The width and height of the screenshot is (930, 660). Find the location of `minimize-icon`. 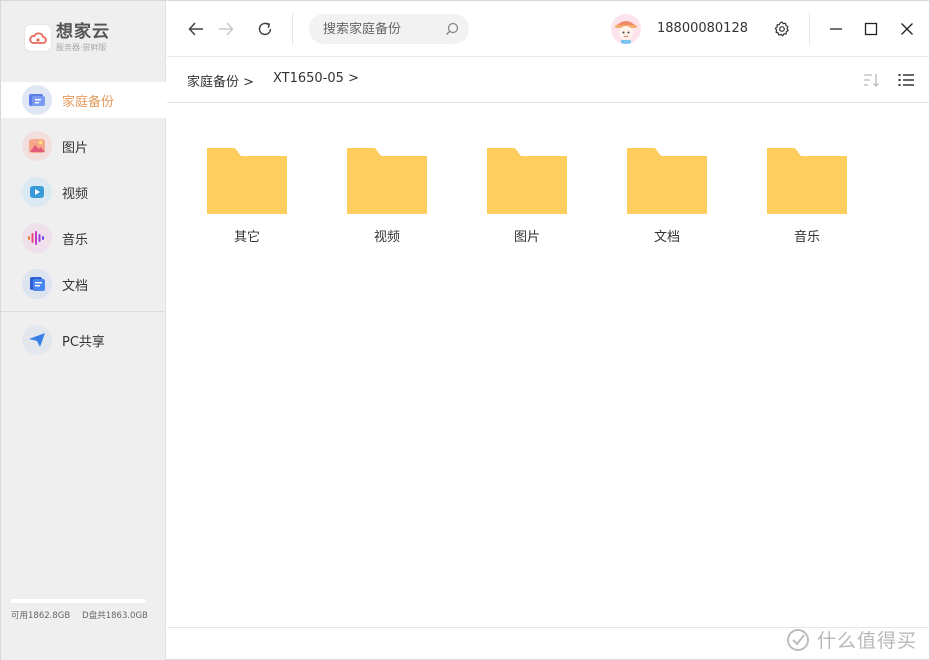

minimize-icon is located at coordinates (836, 29).